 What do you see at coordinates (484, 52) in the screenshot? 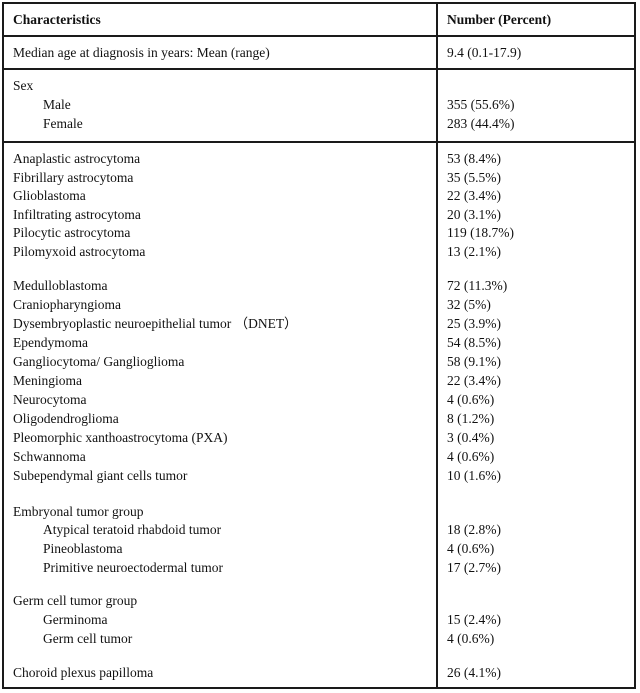
I see `age-value: 9.4 (0.1-17.9)` at bounding box center [484, 52].